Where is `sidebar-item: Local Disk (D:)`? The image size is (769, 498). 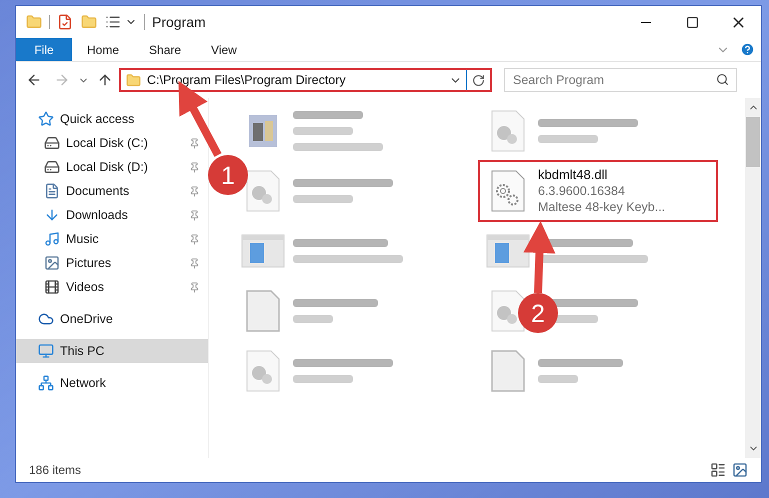 sidebar-item: Local Disk (D:) is located at coordinates (112, 167).